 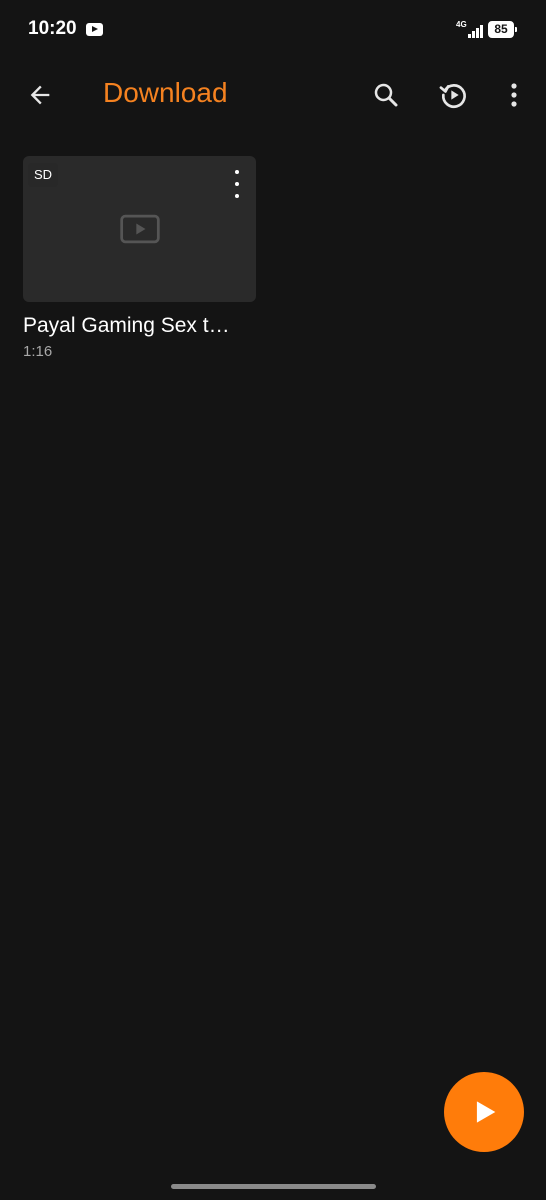 I want to click on history-button, so click(x=454, y=95).